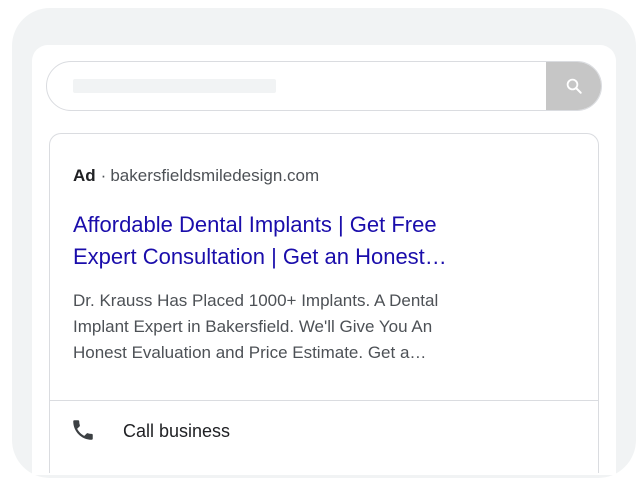 The image size is (640, 478). Describe the element at coordinates (83, 430) in the screenshot. I see `phone-icon` at that location.